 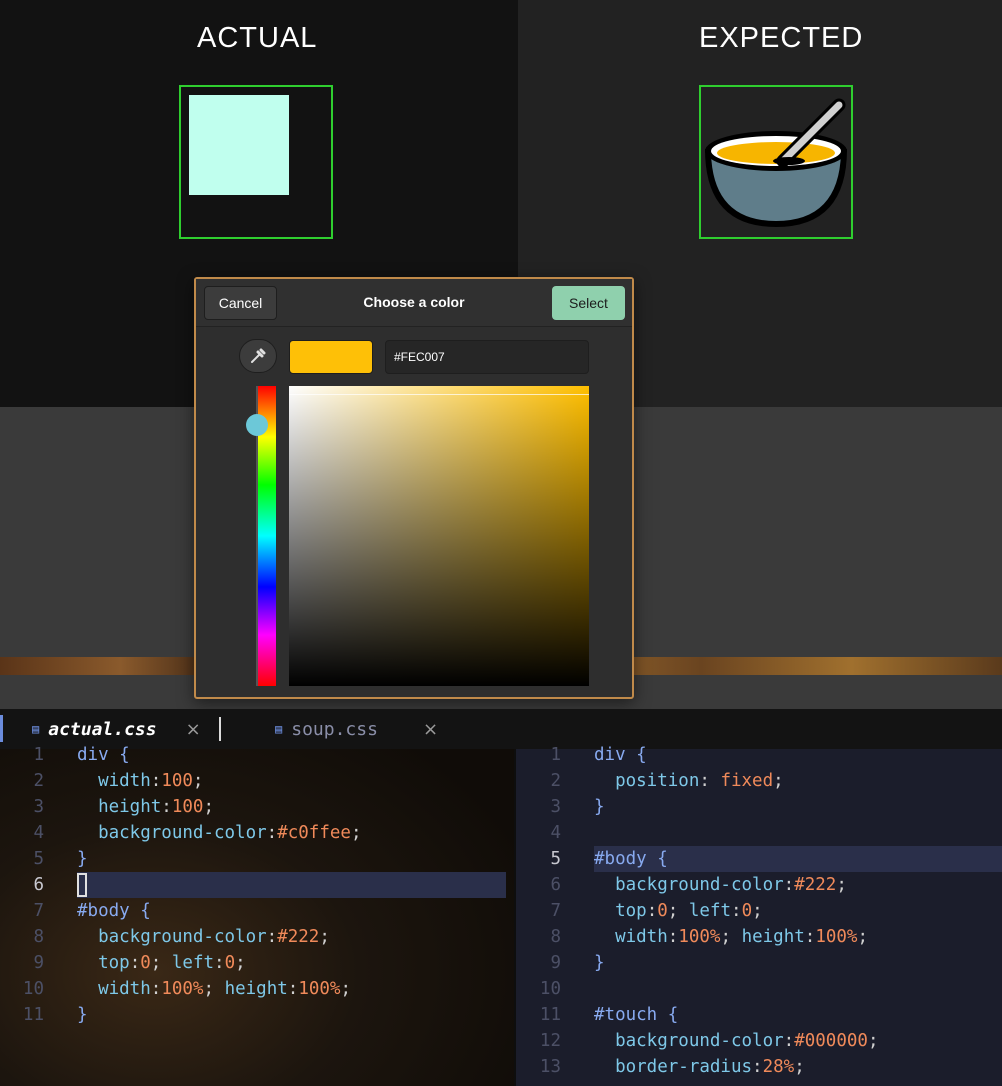 I want to click on tab-separator, so click(x=220, y=729).